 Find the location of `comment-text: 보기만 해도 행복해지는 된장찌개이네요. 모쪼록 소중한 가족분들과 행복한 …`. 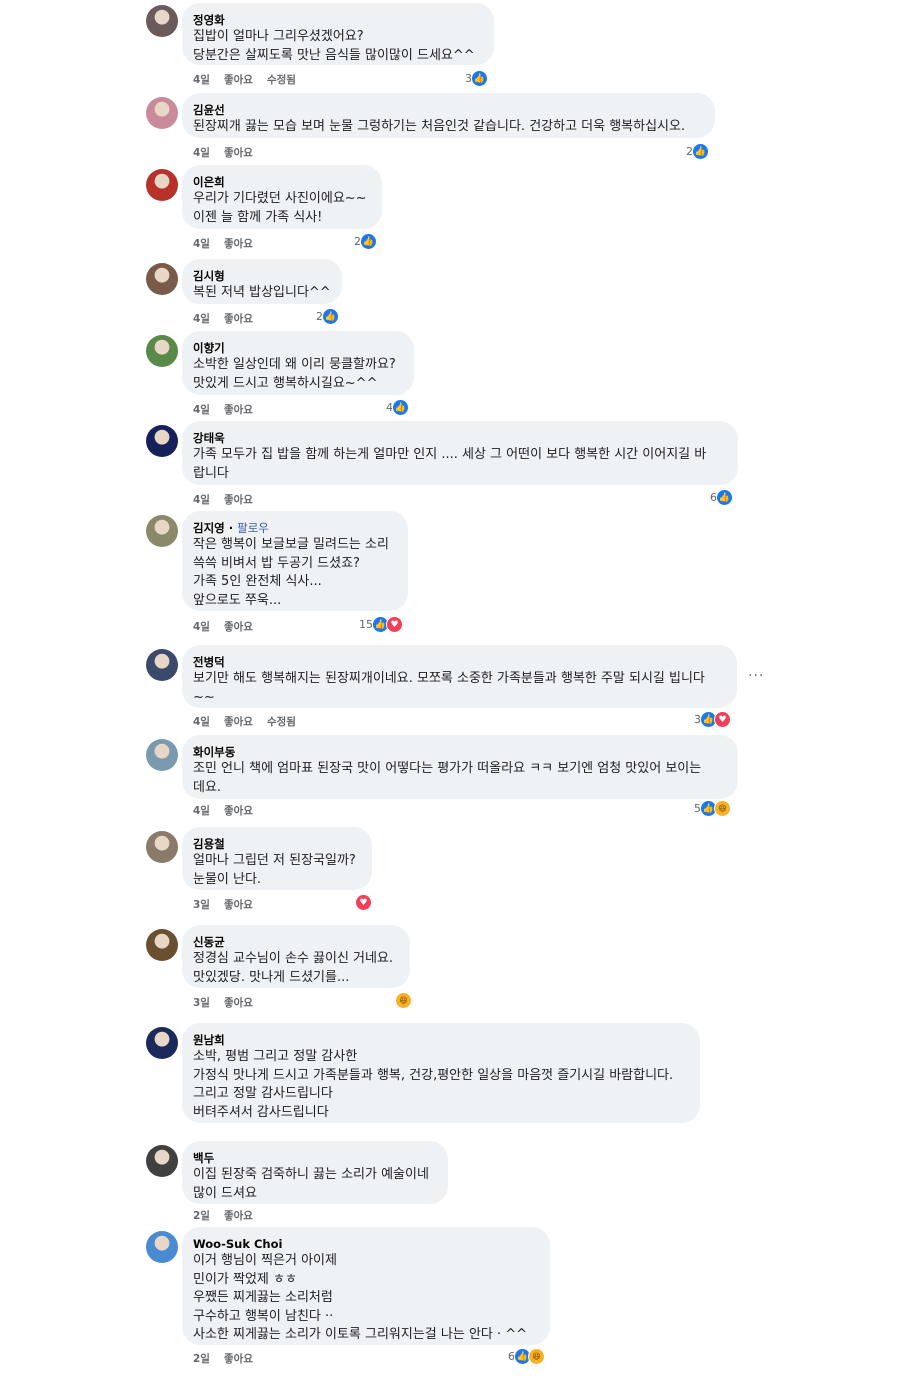

comment-text: 보기만 해도 행복해지는 된장찌개이네요. 모쪼록 소중한 가족분들과 행복한 … is located at coordinates (449, 678).